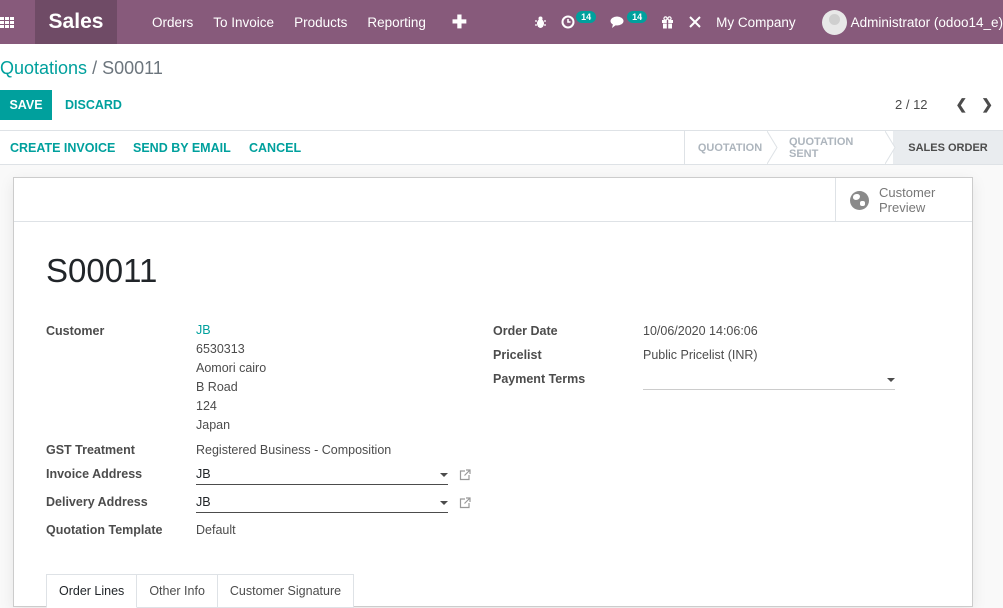 Image resolution: width=1003 pixels, height=608 pixels. What do you see at coordinates (7, 22) in the screenshot?
I see `apps-grid-icon` at bounding box center [7, 22].